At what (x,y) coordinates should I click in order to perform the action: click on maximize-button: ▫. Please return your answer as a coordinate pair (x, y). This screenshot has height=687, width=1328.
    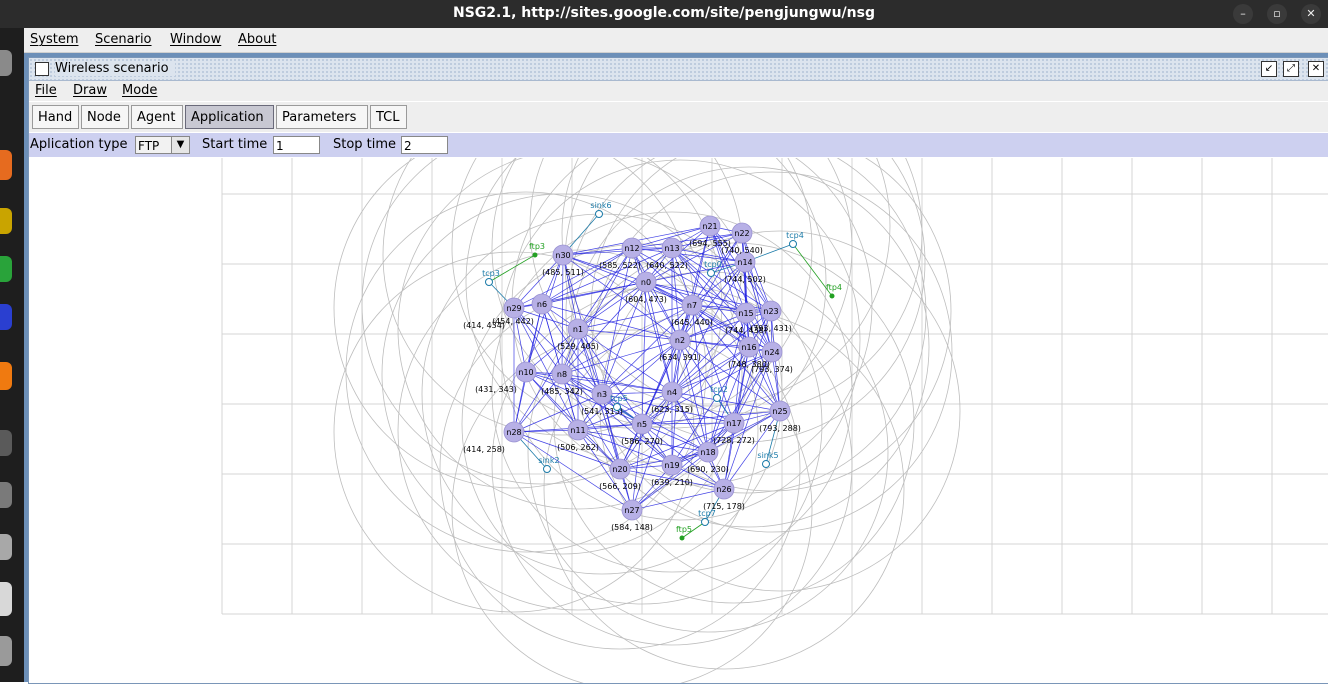
    Looking at the image, I should click on (1277, 14).